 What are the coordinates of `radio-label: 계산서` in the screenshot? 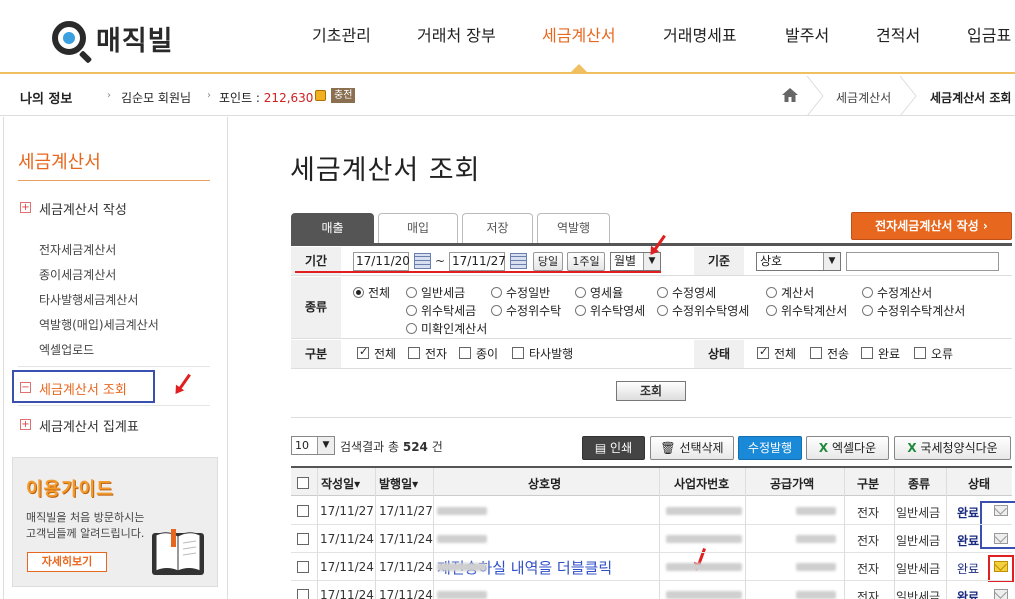 It's located at (798, 293).